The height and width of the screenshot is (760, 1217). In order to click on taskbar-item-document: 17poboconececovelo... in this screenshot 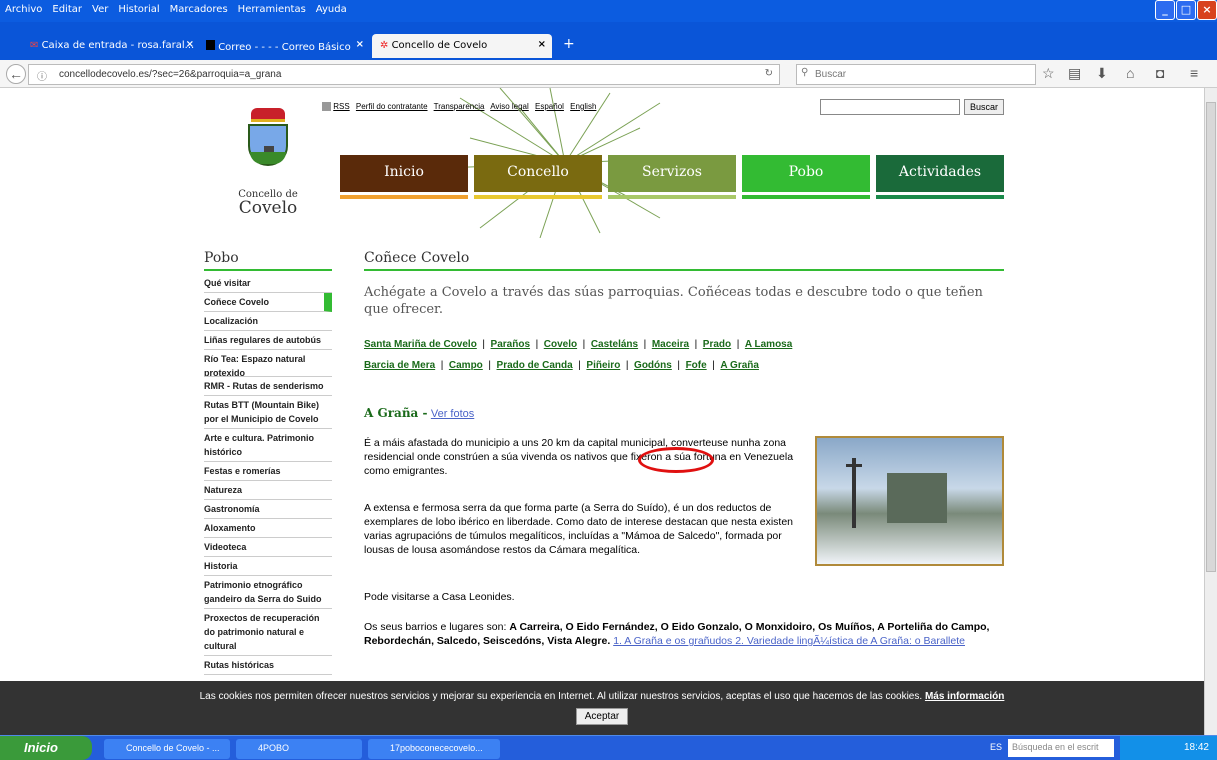, I will do `click(434, 749)`.